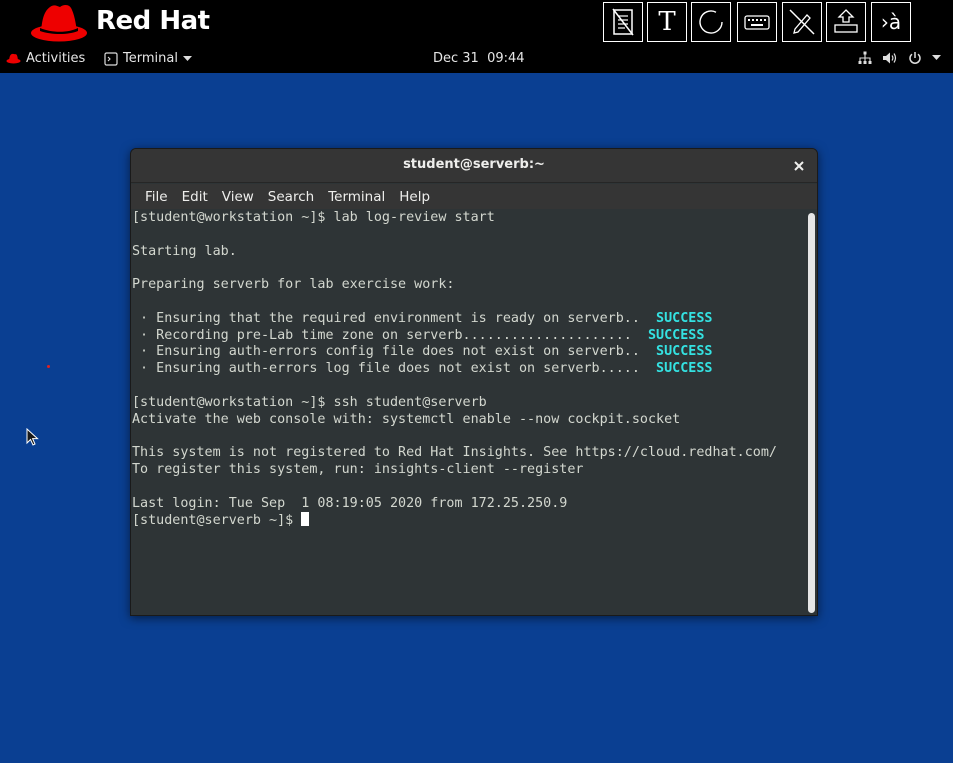  Describe the element at coordinates (13, 58) in the screenshot. I see `red-hat-small-icon` at that location.